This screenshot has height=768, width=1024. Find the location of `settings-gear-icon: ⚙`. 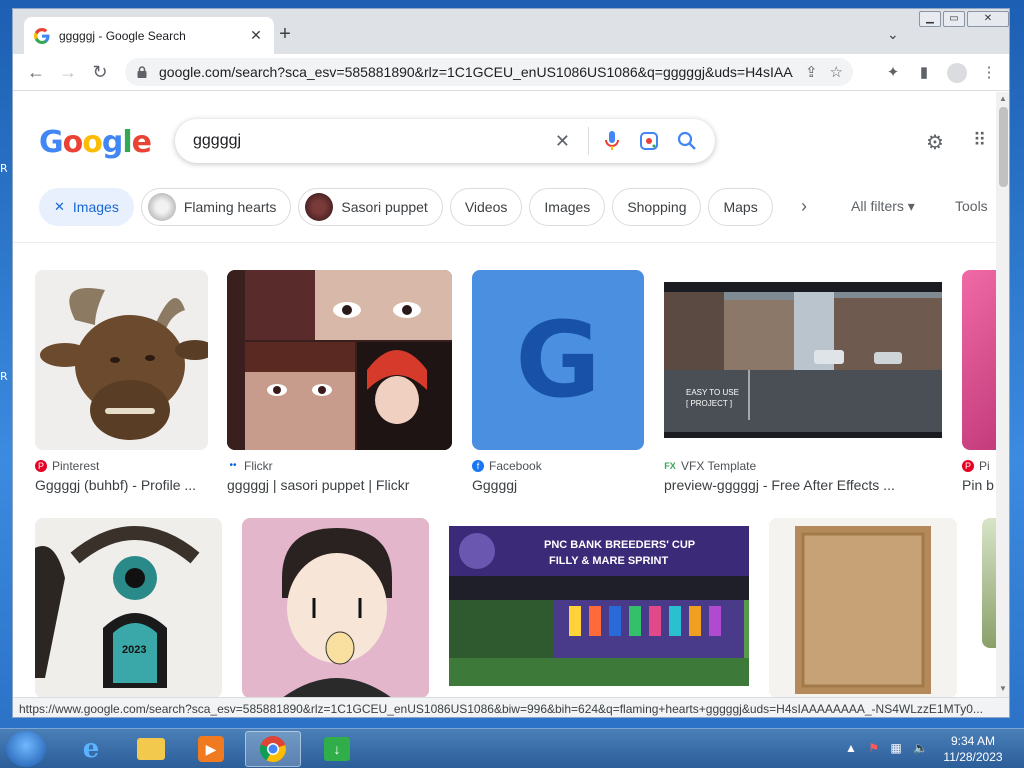

settings-gear-icon: ⚙ is located at coordinates (935, 142).